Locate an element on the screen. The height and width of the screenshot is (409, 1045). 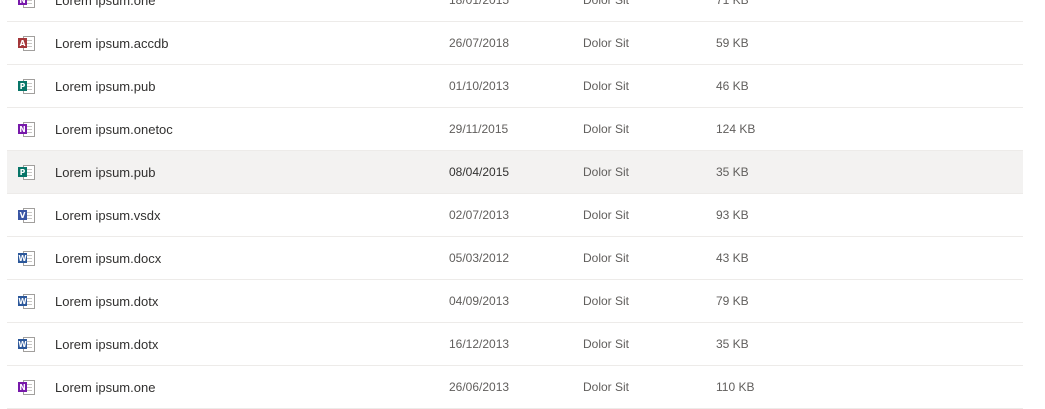
file-modified-date: 04/09/2013 is located at coordinates (479, 301).